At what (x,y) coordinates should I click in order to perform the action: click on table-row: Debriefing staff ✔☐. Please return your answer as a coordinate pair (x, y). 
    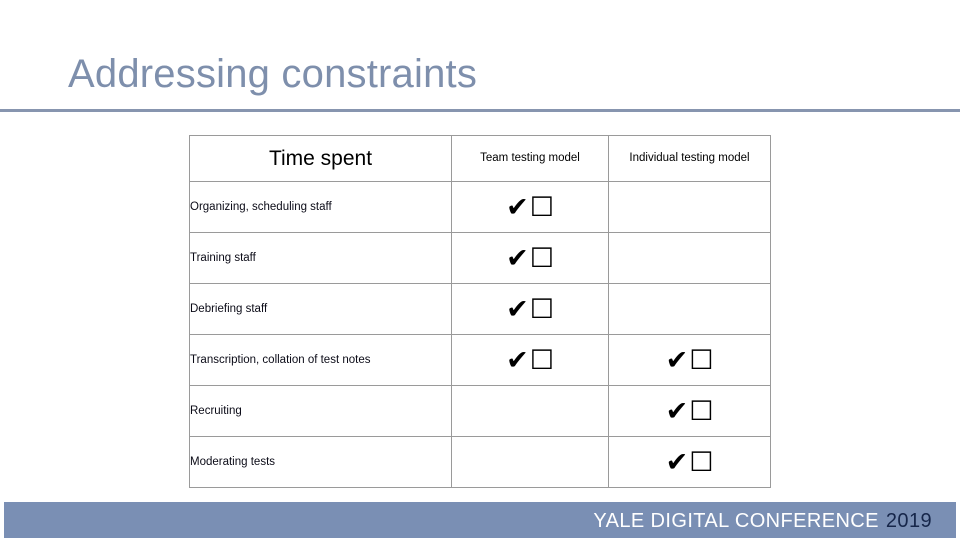
    Looking at the image, I should click on (480, 309).